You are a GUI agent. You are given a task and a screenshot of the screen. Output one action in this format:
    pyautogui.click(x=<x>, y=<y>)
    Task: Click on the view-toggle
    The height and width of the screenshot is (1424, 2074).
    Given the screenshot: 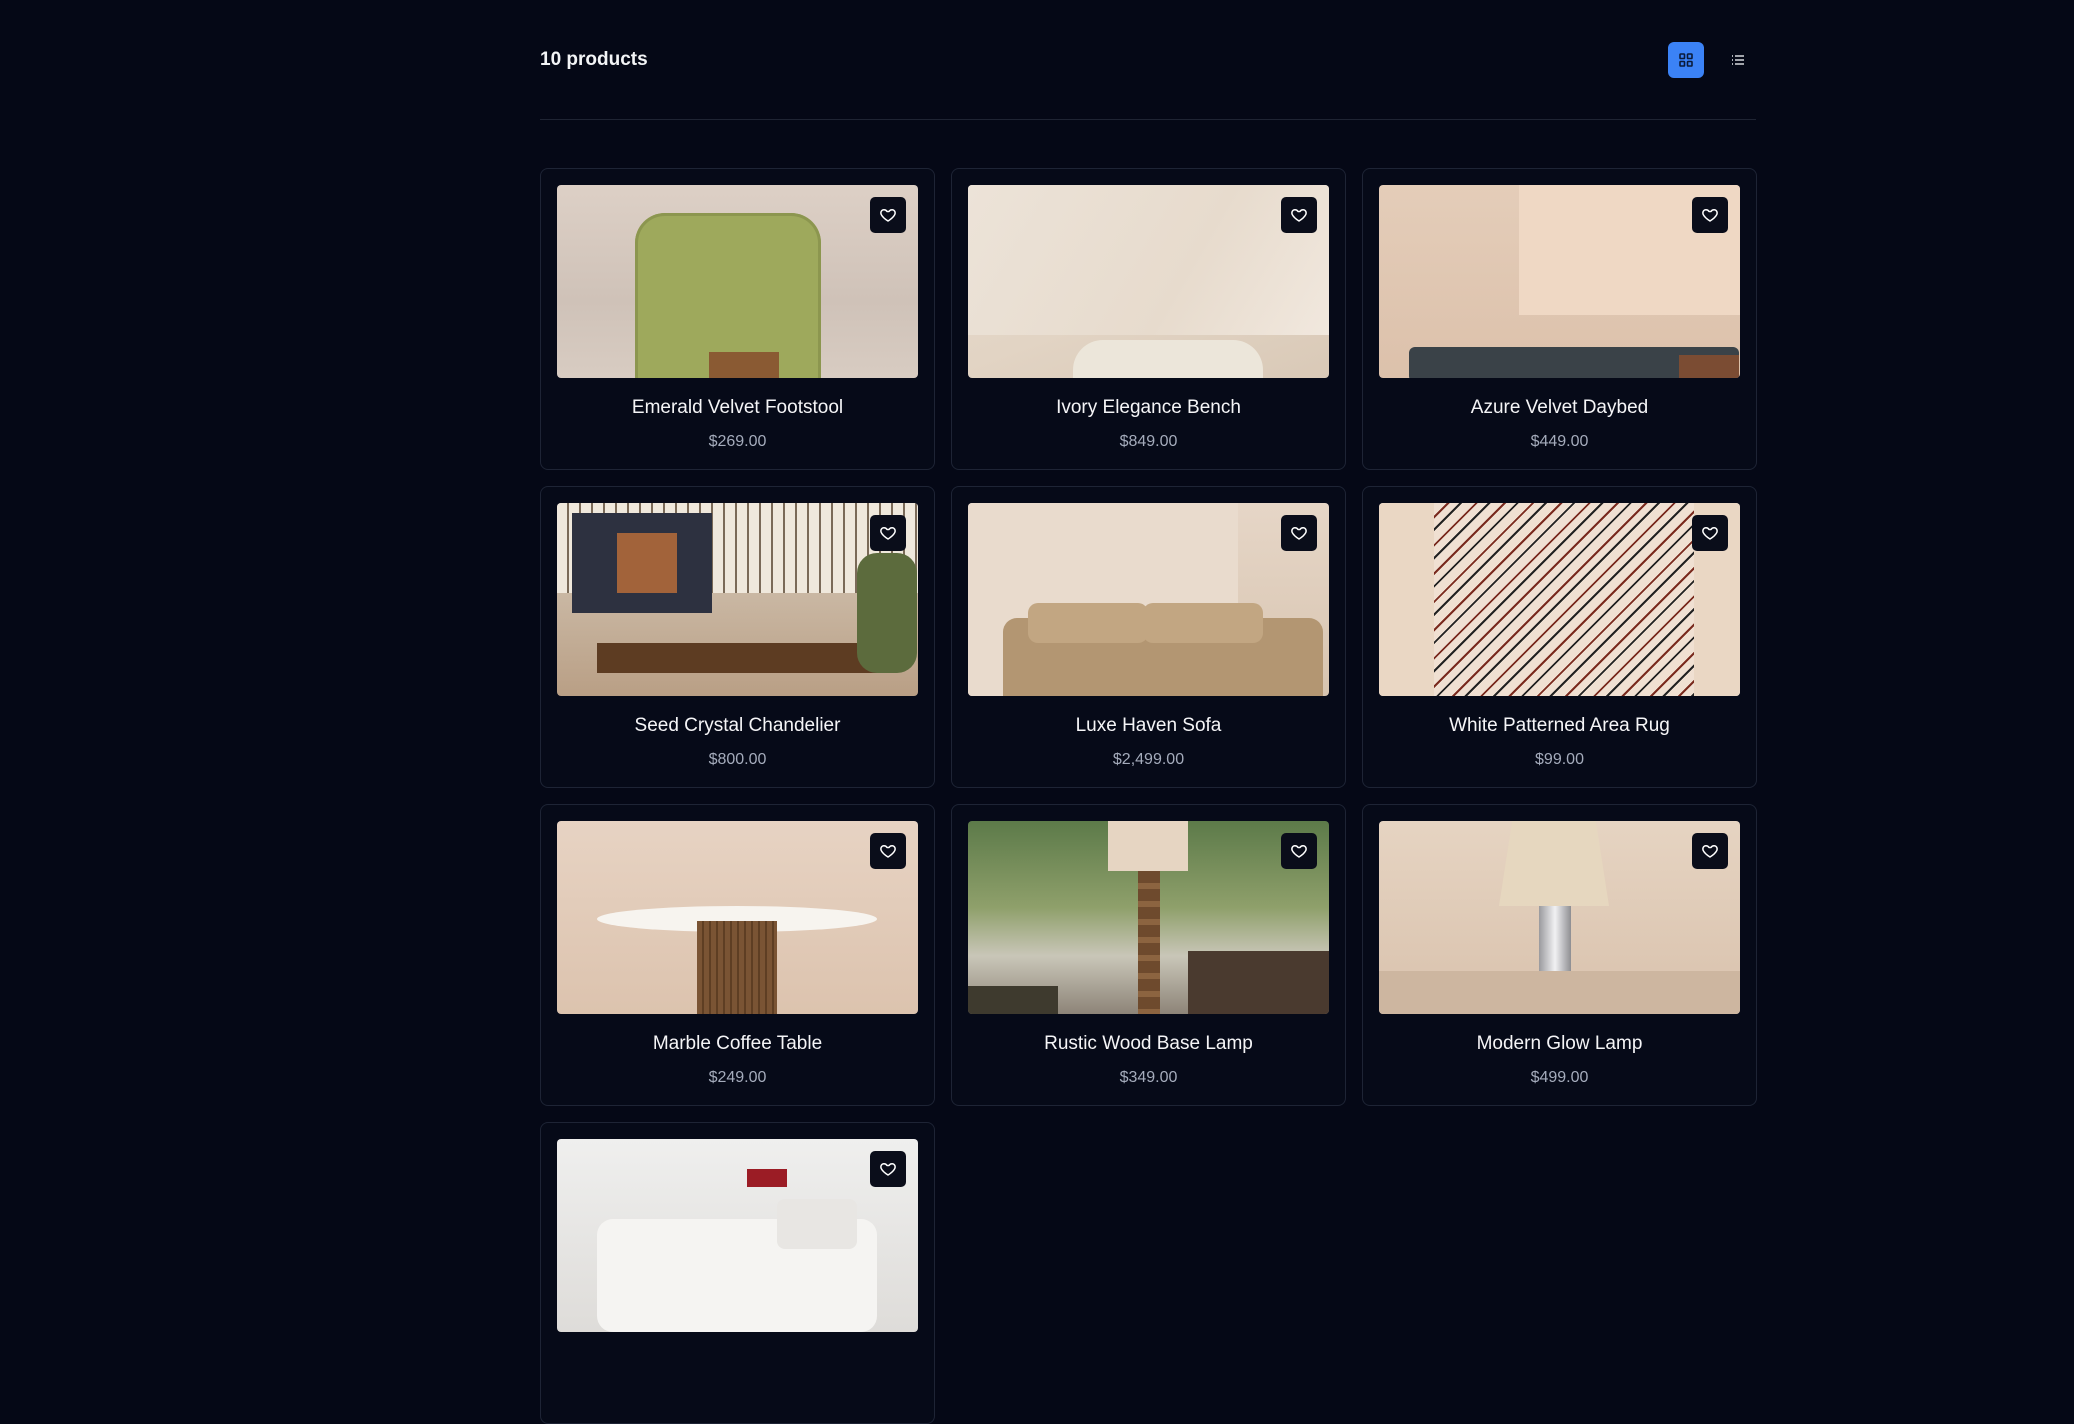 What is the action you would take?
    pyautogui.click(x=1712, y=59)
    